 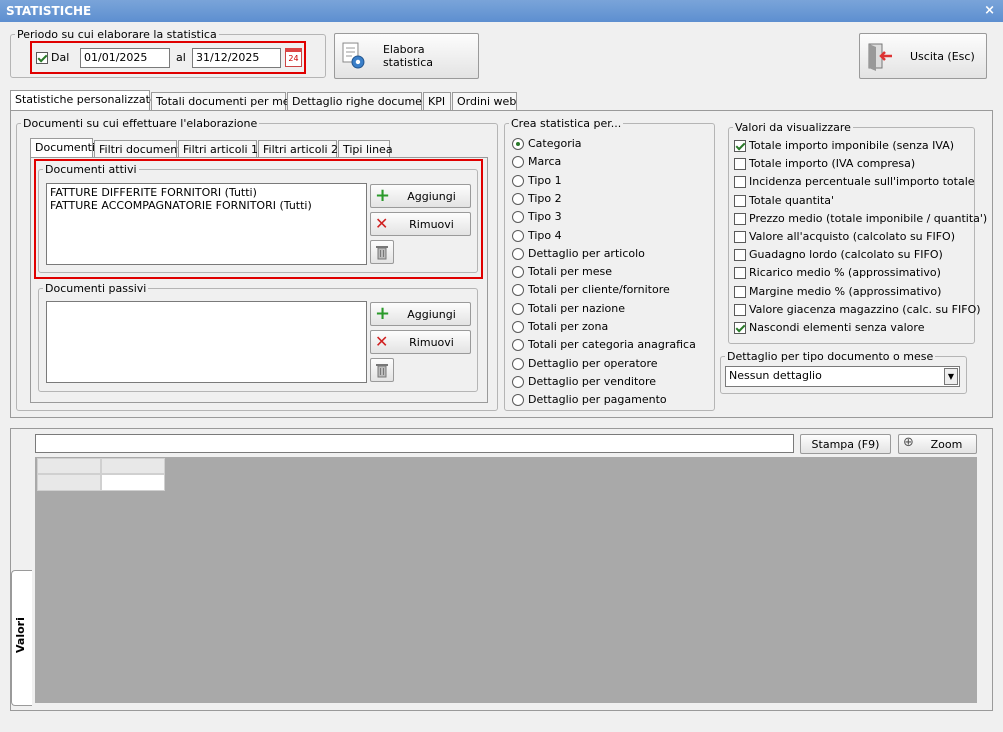 What do you see at coordinates (431, 342) in the screenshot?
I see `passive-remove-label: Rimuovi` at bounding box center [431, 342].